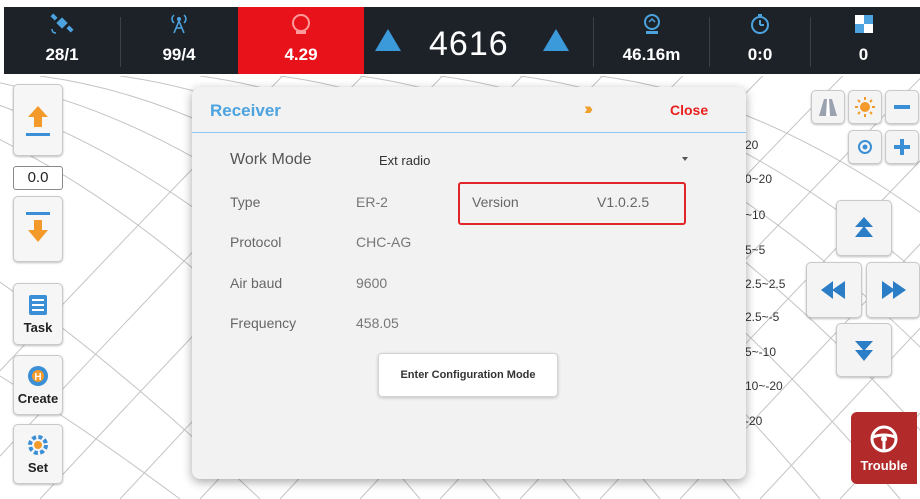  What do you see at coordinates (256, 242) in the screenshot?
I see `protocol-label: Protocol` at bounding box center [256, 242].